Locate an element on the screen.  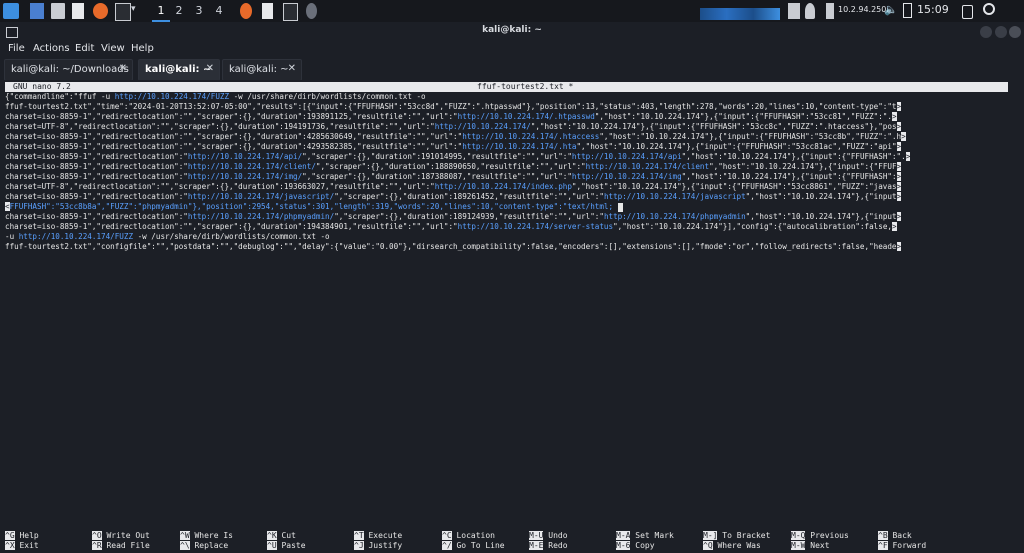
shortcut-execute: ^T Execute is located at coordinates (378, 536).